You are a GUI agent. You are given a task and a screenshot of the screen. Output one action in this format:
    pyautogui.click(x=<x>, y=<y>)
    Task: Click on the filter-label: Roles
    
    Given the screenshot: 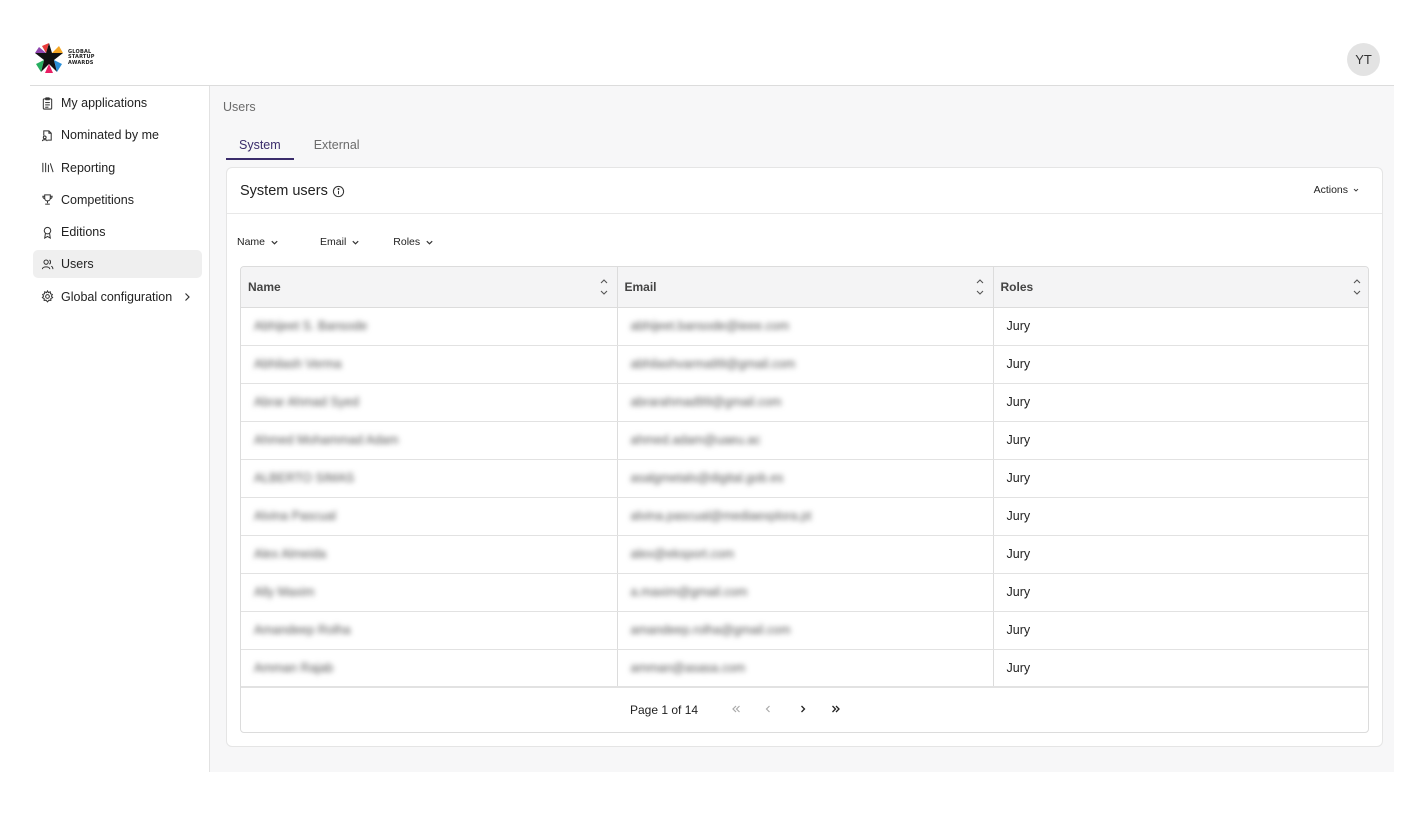 What is the action you would take?
    pyautogui.click(x=407, y=242)
    